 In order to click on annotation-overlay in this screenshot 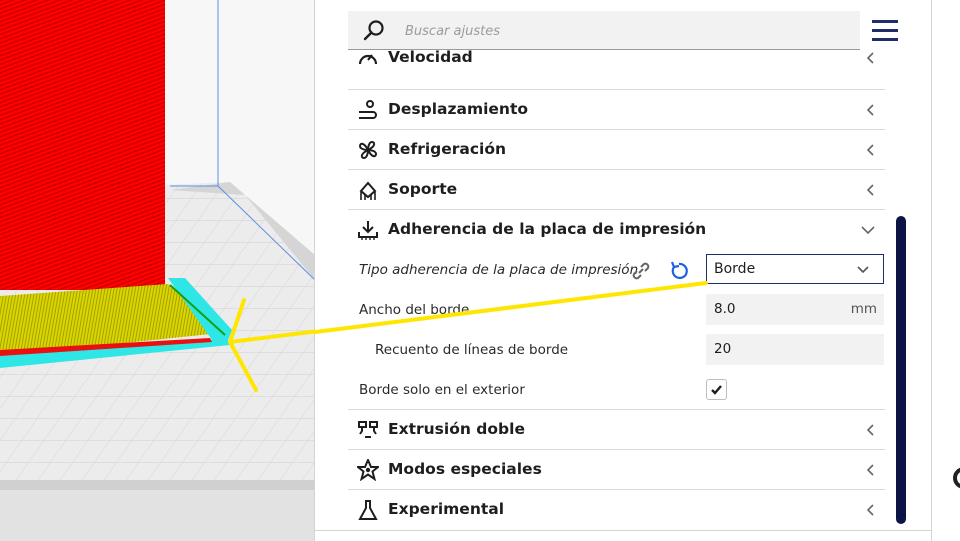, I will do `click(510, 307)`.